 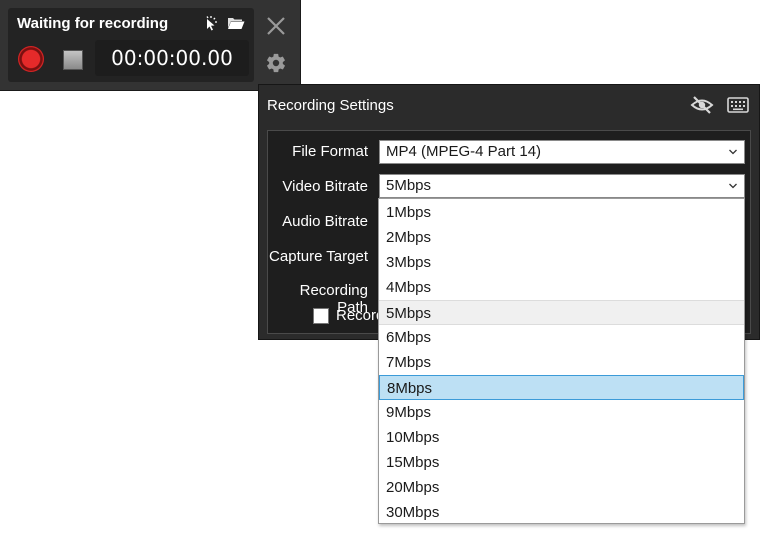 I want to click on dropdown-option: 1Mbps, so click(x=561, y=212).